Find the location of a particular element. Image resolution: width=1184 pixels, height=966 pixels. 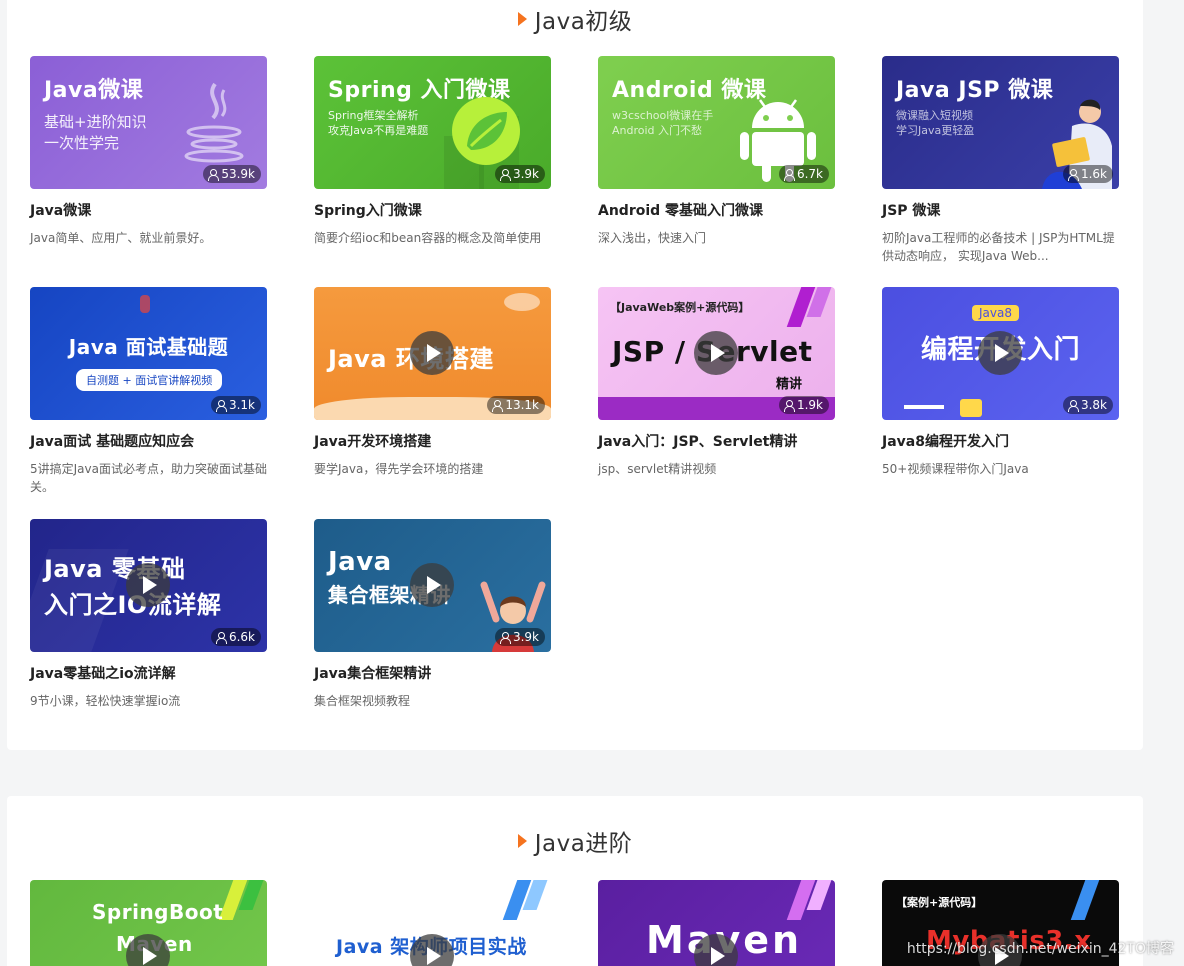

course-title: Java开发环境搭建 is located at coordinates (432, 441).